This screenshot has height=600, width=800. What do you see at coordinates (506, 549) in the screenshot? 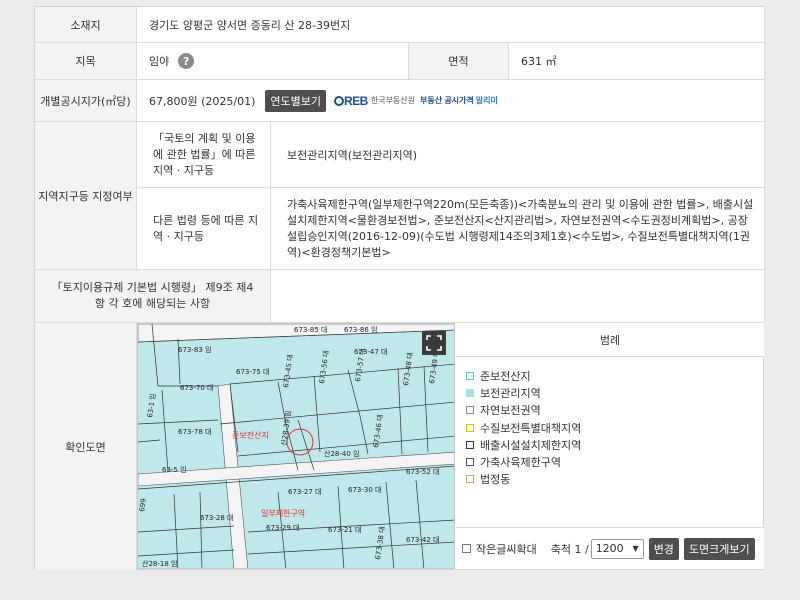
I see `small-text-label: 작은글씨확대` at bounding box center [506, 549].